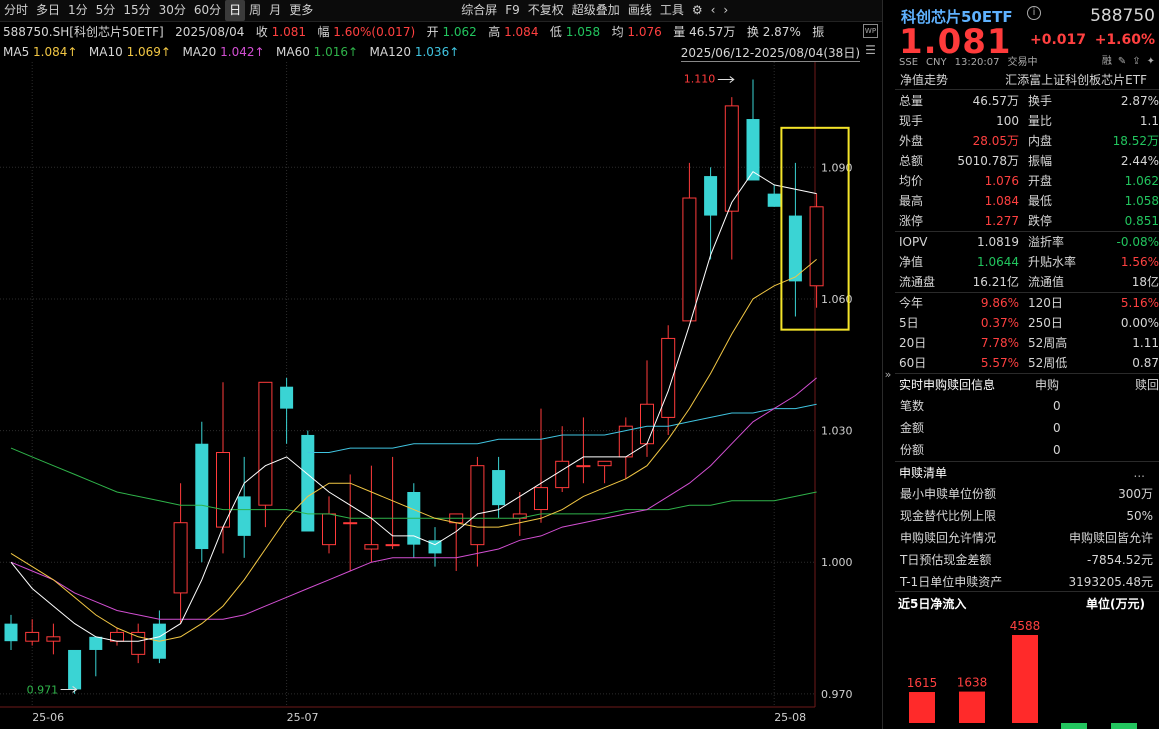  I want to click on period-10-button: 更多, so click(301, 10).